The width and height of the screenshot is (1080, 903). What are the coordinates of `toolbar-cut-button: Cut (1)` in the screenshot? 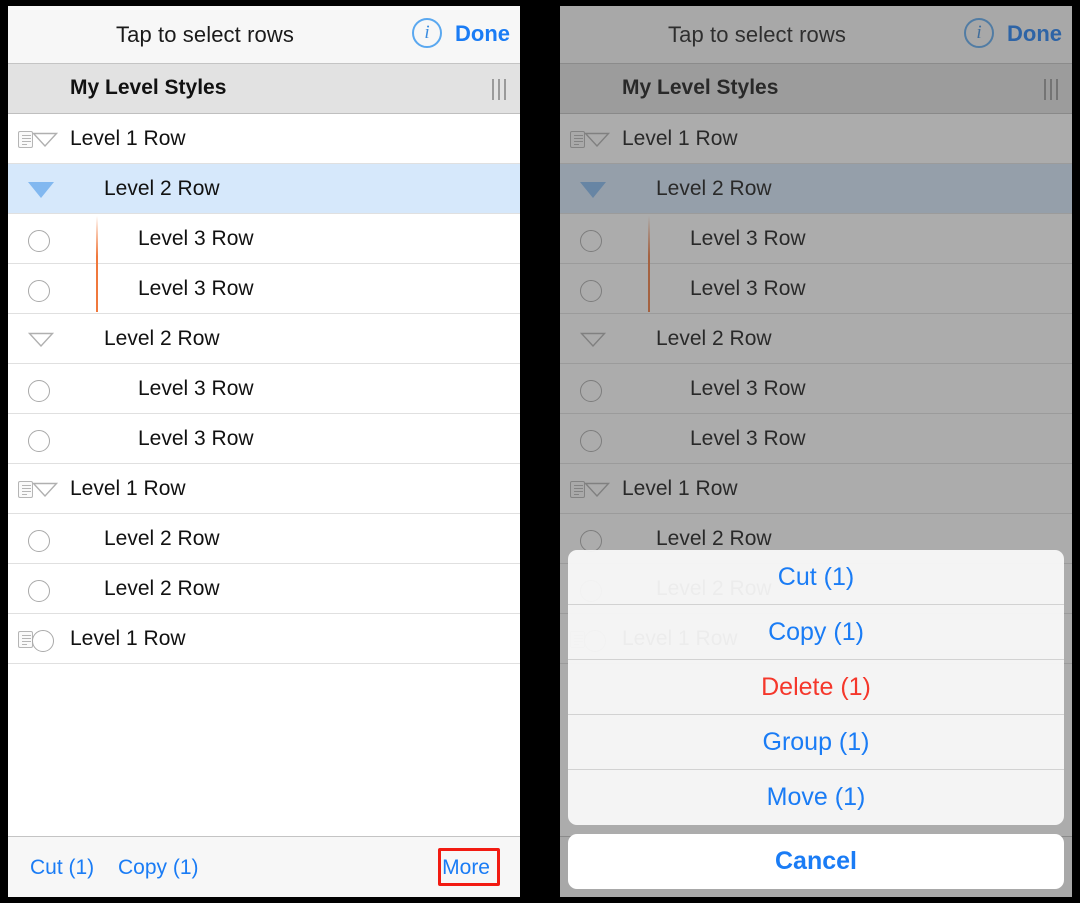 It's located at (62, 868).